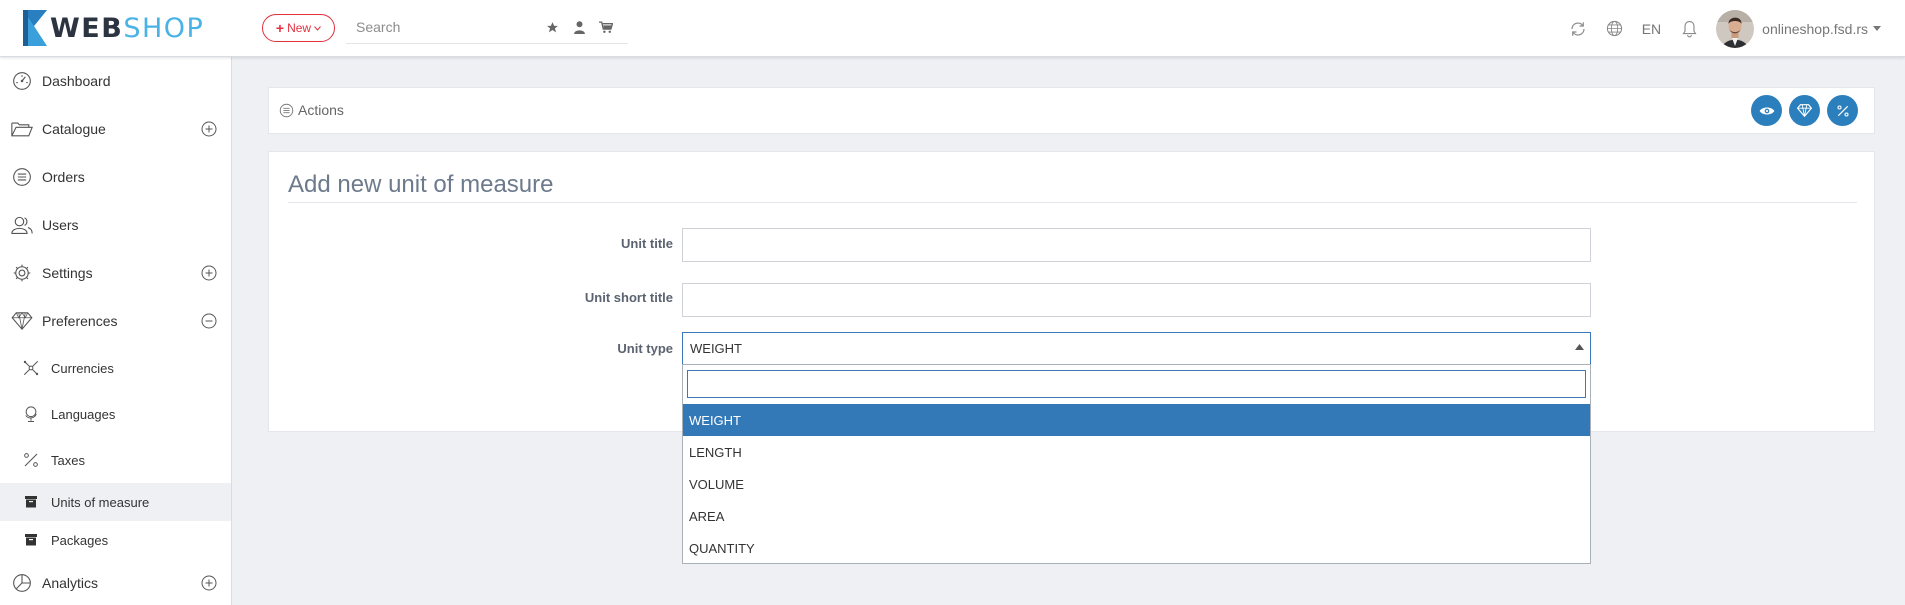  Describe the element at coordinates (164, 28) in the screenshot. I see `logo-shop: SHOP` at that location.